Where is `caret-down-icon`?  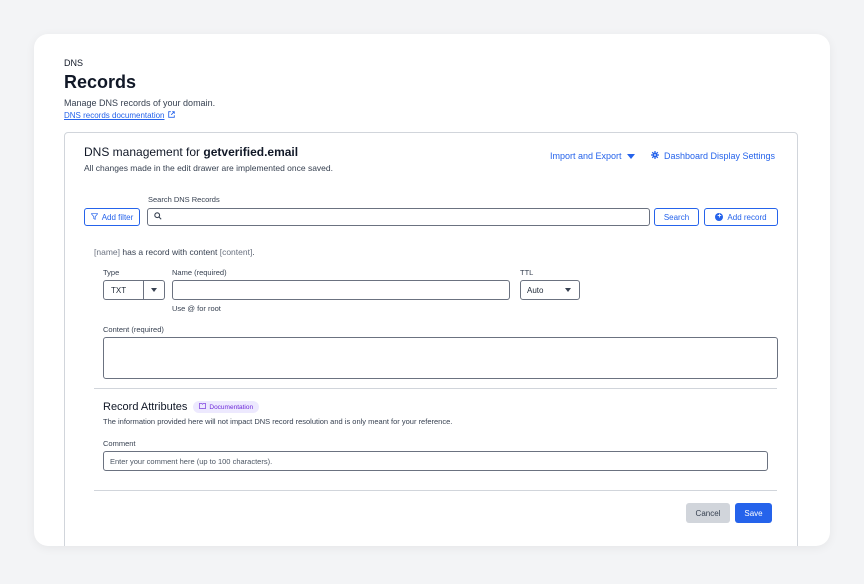
caret-down-icon is located at coordinates (630, 156).